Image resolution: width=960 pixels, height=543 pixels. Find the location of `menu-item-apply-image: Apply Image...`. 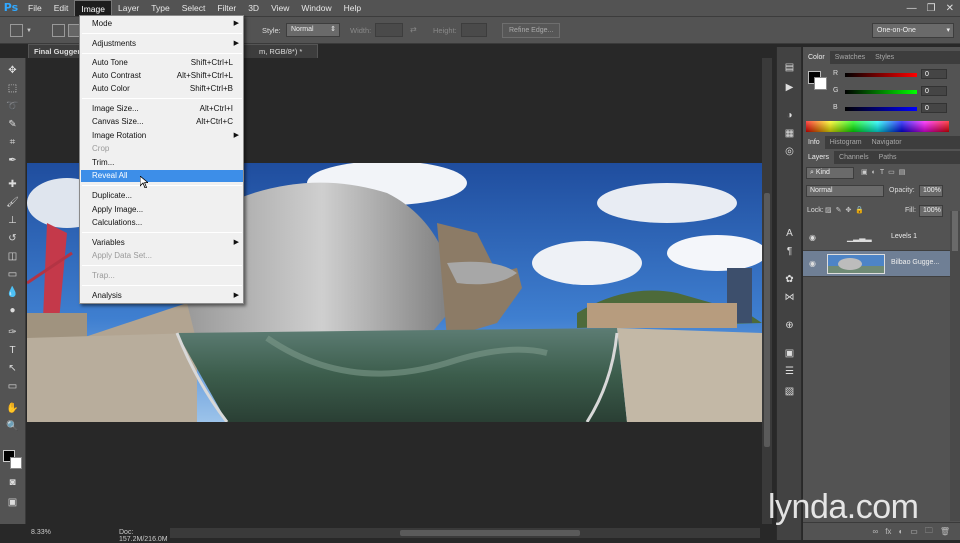

menu-item-apply-image: Apply Image... is located at coordinates (162, 210).